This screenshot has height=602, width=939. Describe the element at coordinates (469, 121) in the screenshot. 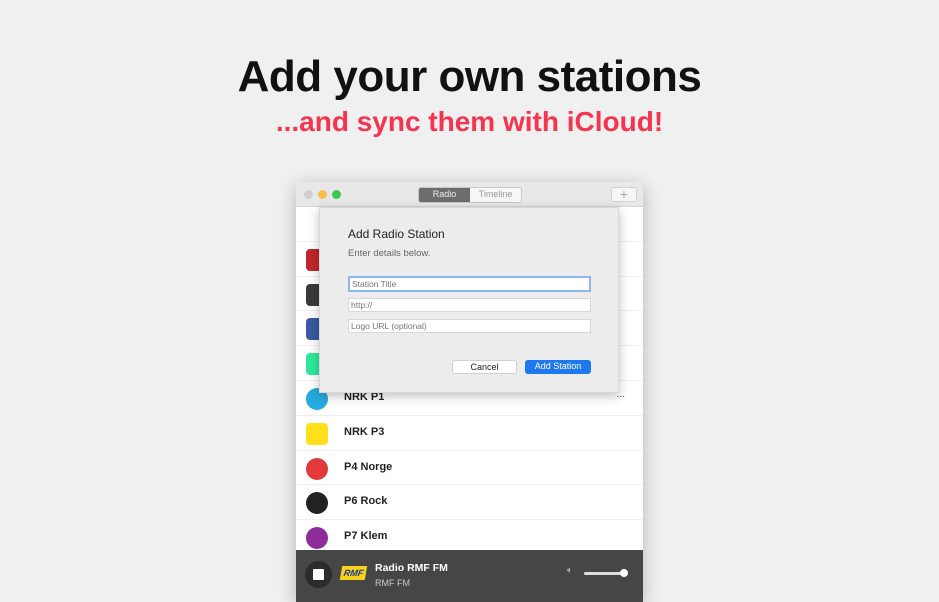

I see `subheadline: ...and sync them with iCloud!` at that location.